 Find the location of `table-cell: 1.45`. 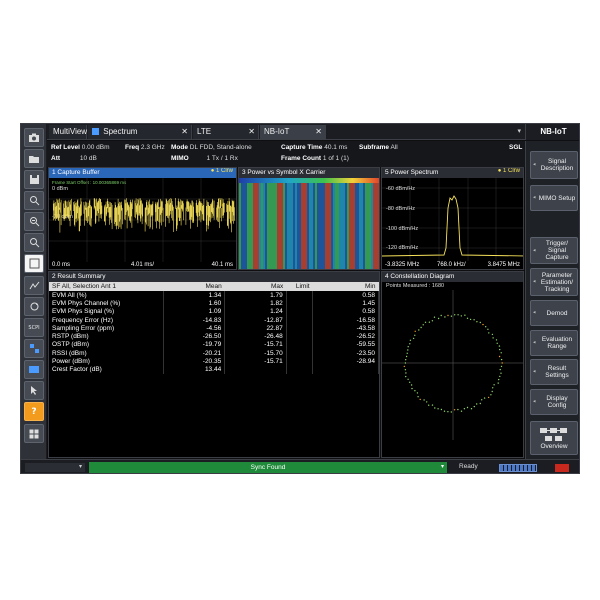

table-cell: 1.45 is located at coordinates (345, 303).